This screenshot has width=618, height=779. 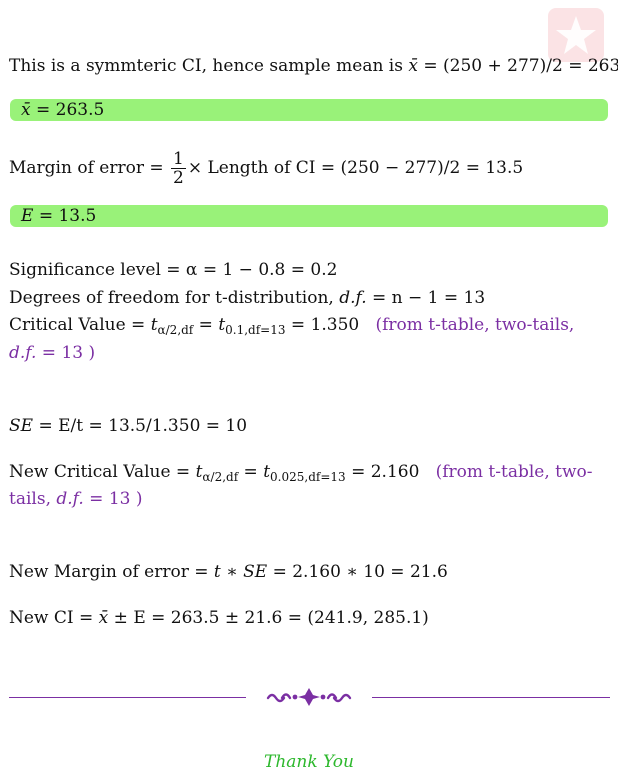 I want to click on significance-level-line: Significance level = α = 1 − 0.8 = 0.2, so click(x=173, y=270).